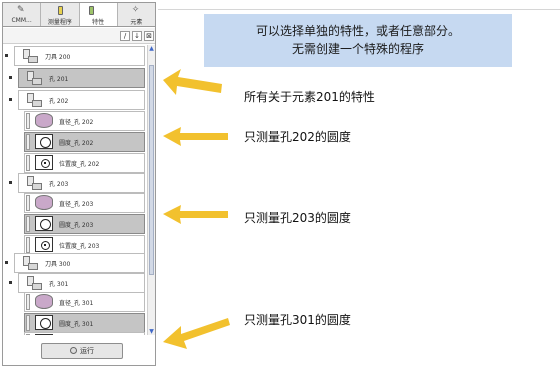 Image resolution: width=560 pixels, height=371 pixels. I want to click on note-element-201: 所有关于元素201的特性, so click(309, 97).